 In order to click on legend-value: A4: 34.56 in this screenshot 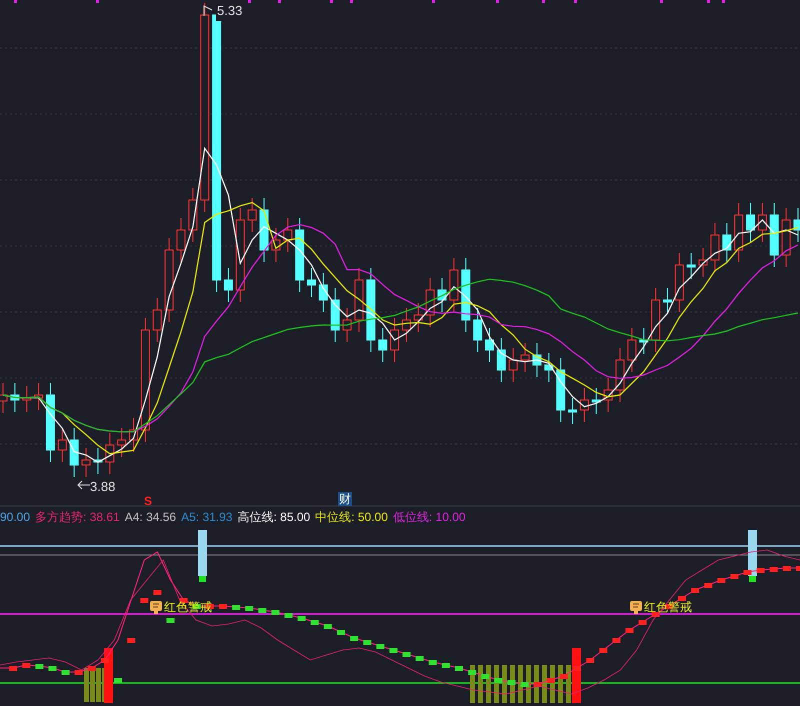, I will do `click(150, 517)`.